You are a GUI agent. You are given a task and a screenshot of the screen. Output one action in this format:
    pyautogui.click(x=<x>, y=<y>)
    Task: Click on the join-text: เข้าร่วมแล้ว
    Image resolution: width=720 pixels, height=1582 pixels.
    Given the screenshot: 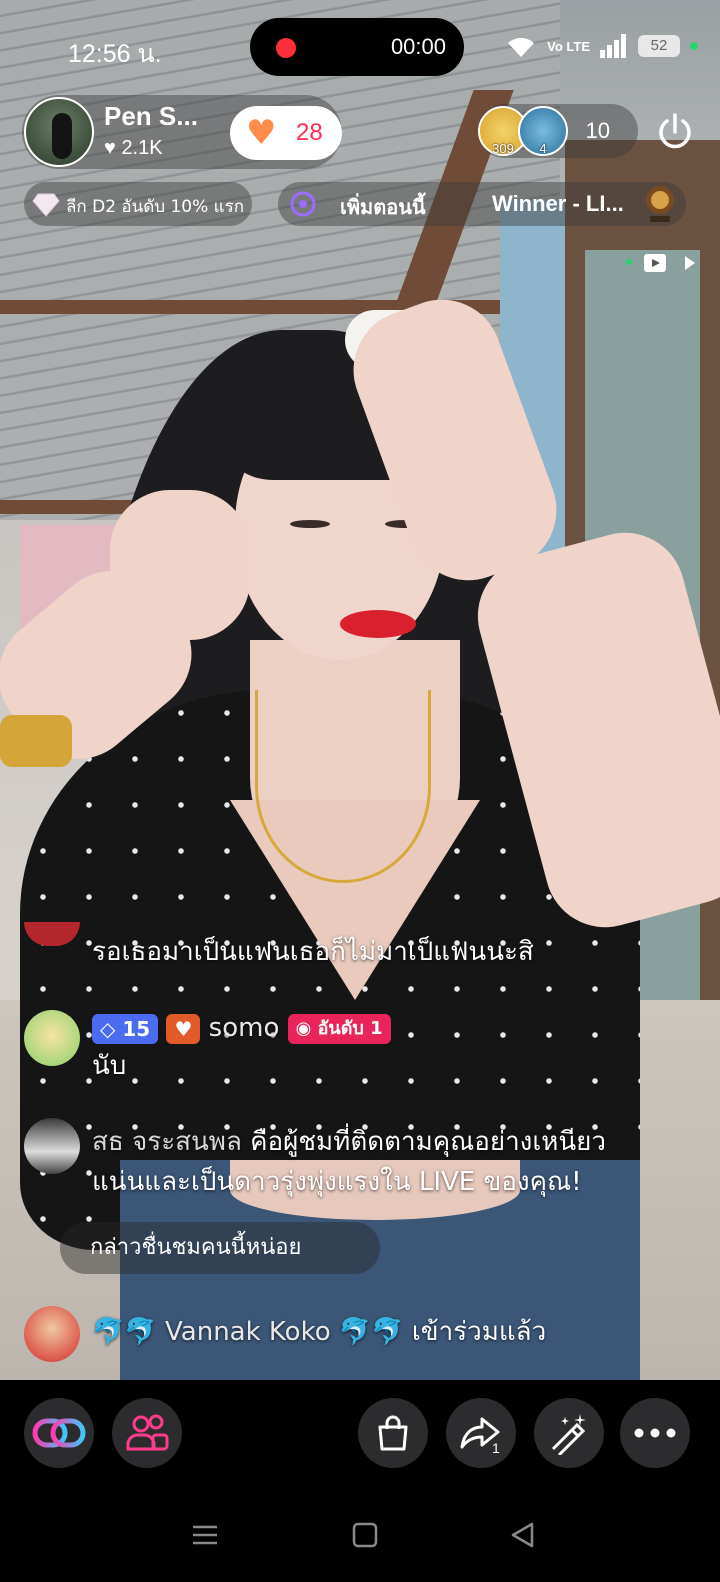 What is the action you would take?
    pyautogui.click(x=479, y=1332)
    